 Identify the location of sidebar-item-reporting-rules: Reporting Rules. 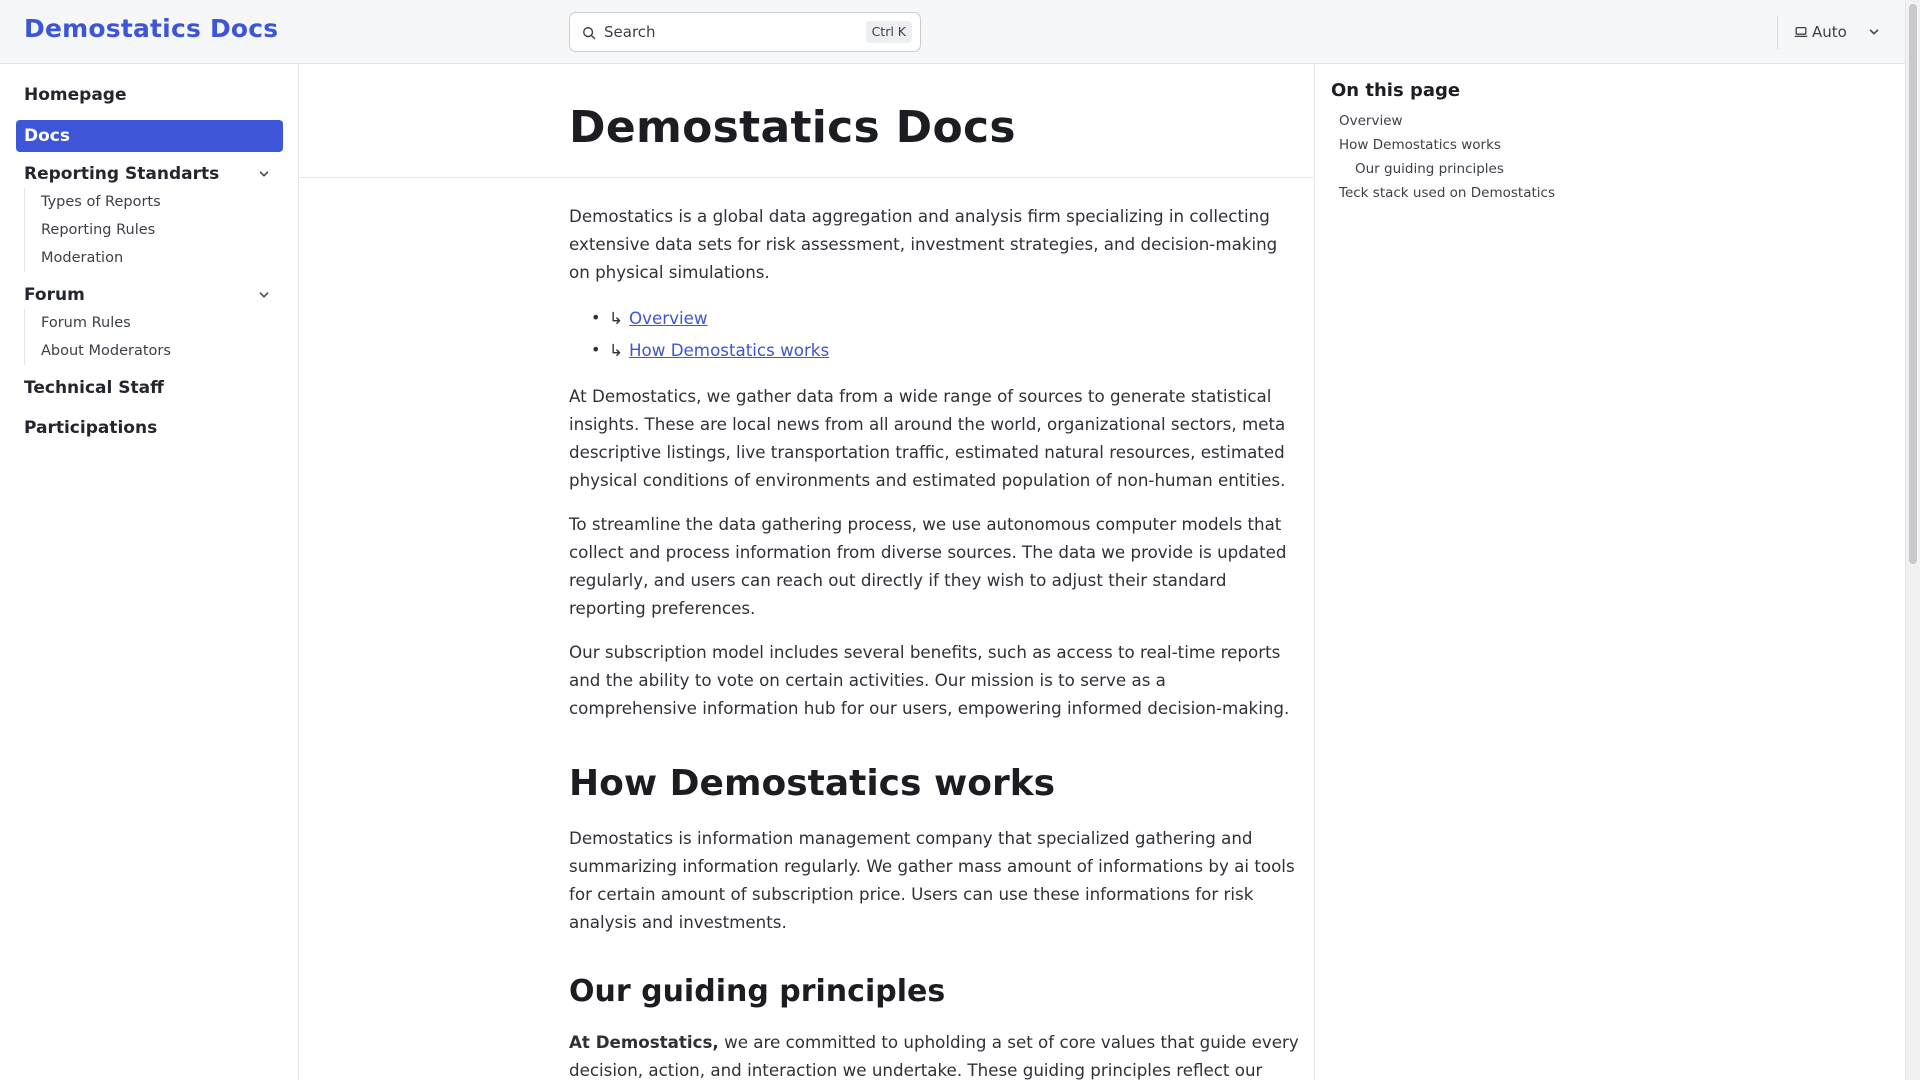
(149, 230).